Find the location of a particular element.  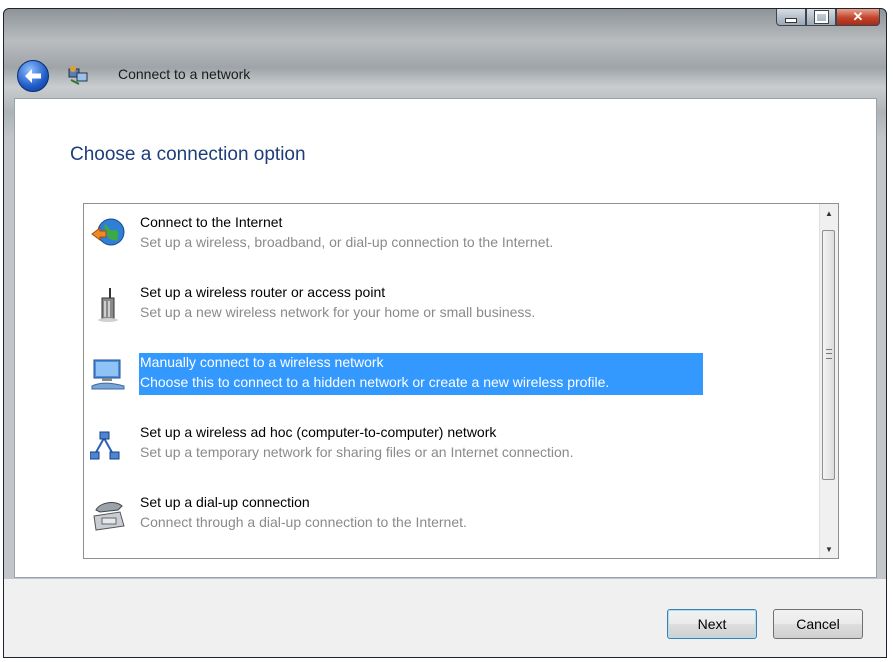

caption-buttons: ✕ is located at coordinates (828, 17).